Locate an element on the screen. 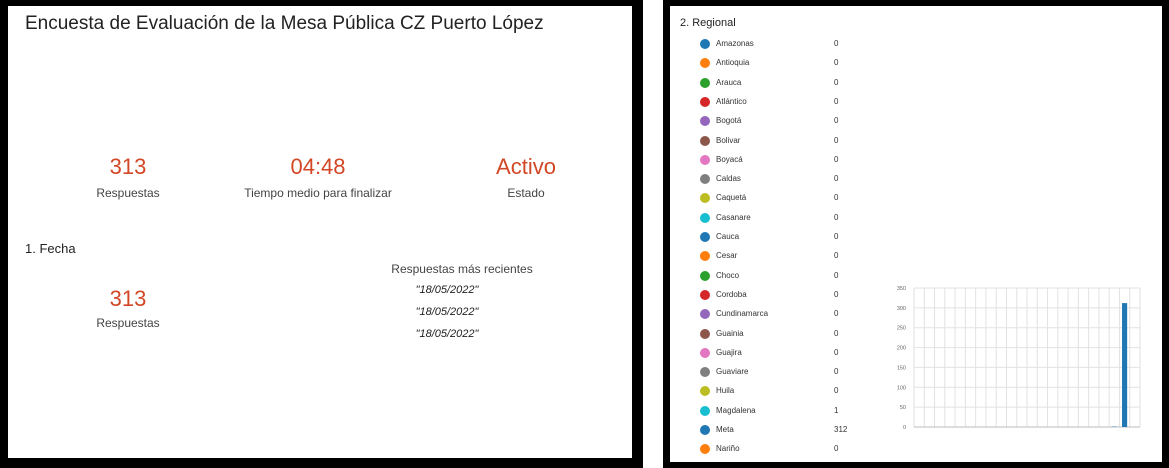  legend-label: Antioquia is located at coordinates (733, 63).